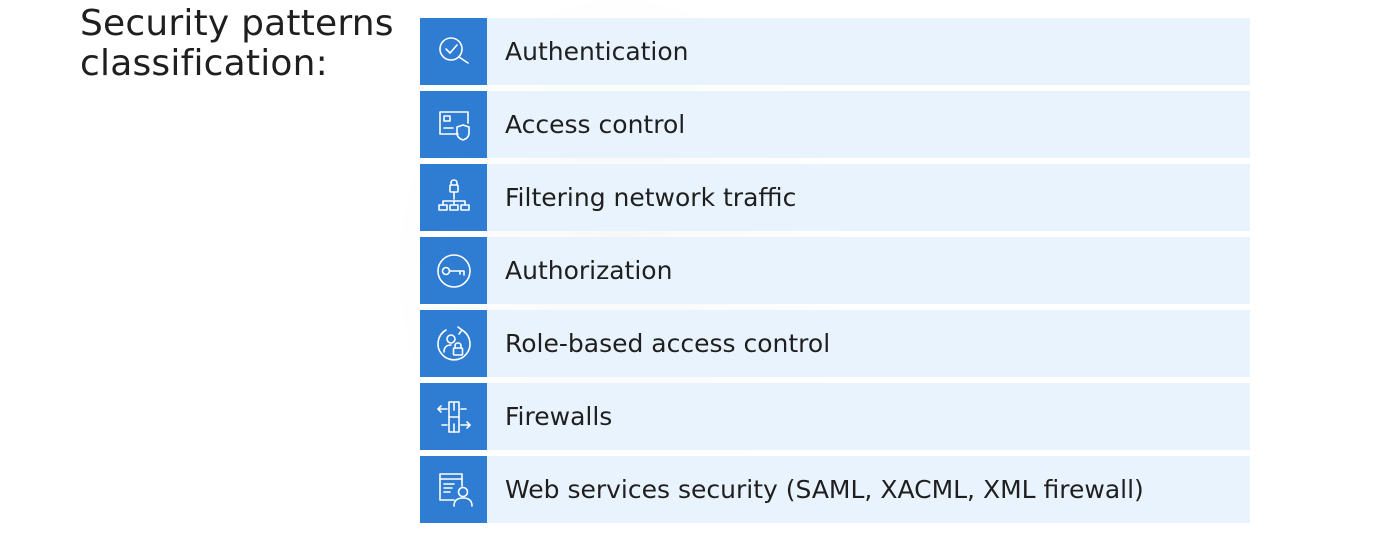 The height and width of the screenshot is (538, 1384). Describe the element at coordinates (835, 51) in the screenshot. I see `list-item-authentication: Authentication` at that location.